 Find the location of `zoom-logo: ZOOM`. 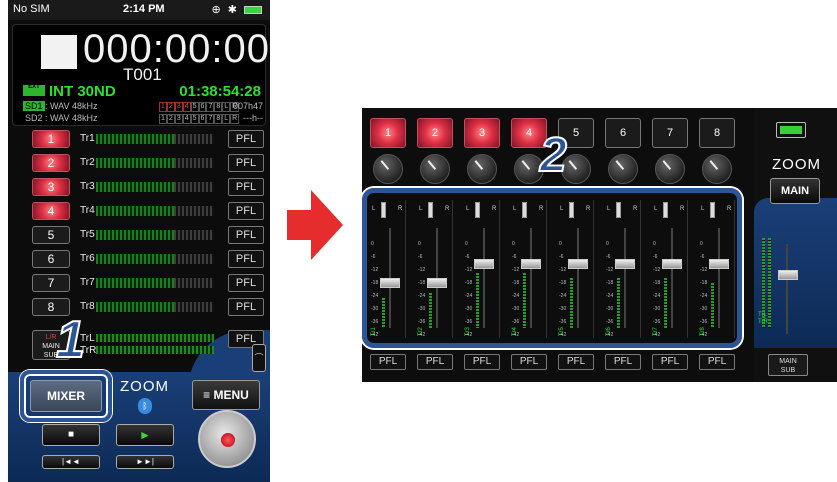

zoom-logo: ZOOM is located at coordinates (144, 386).